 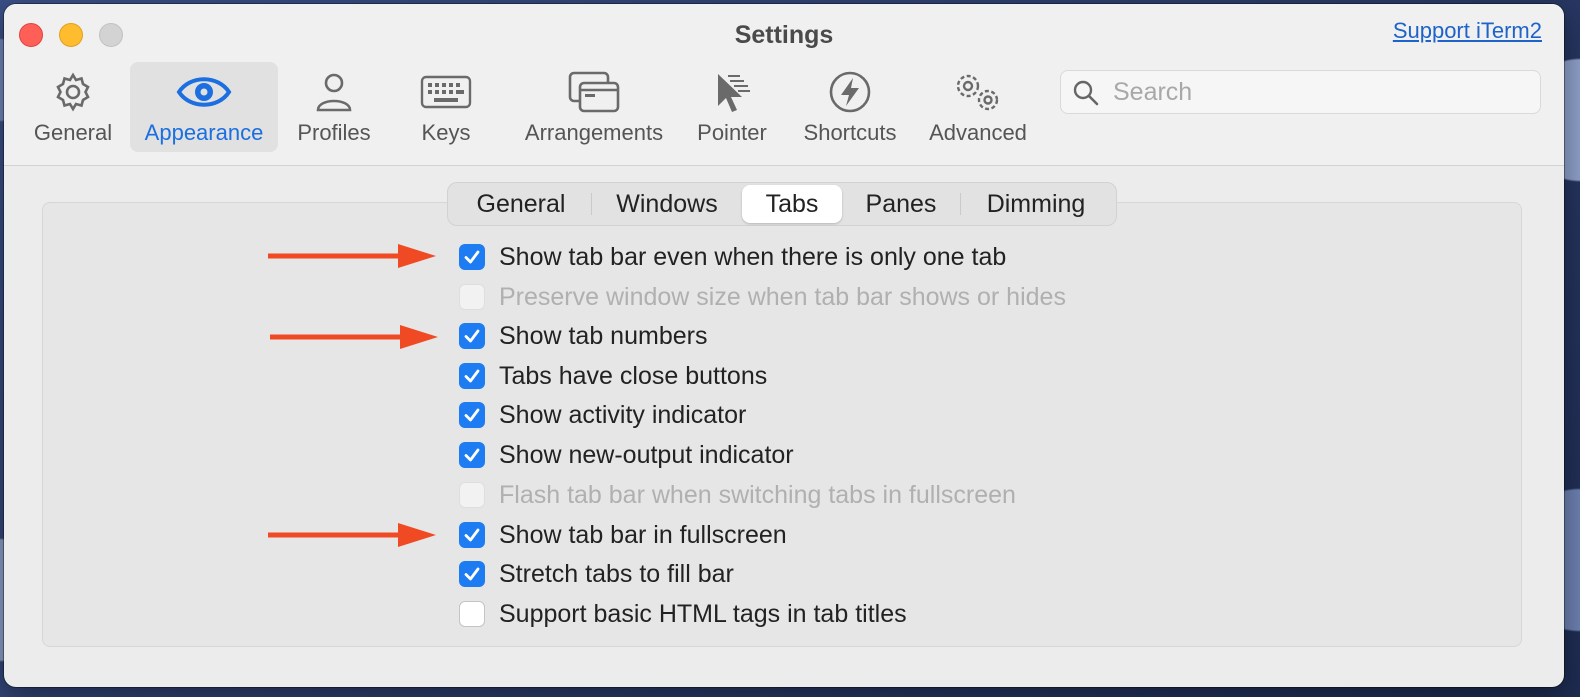 I want to click on window-title: Settings, so click(x=784, y=35).